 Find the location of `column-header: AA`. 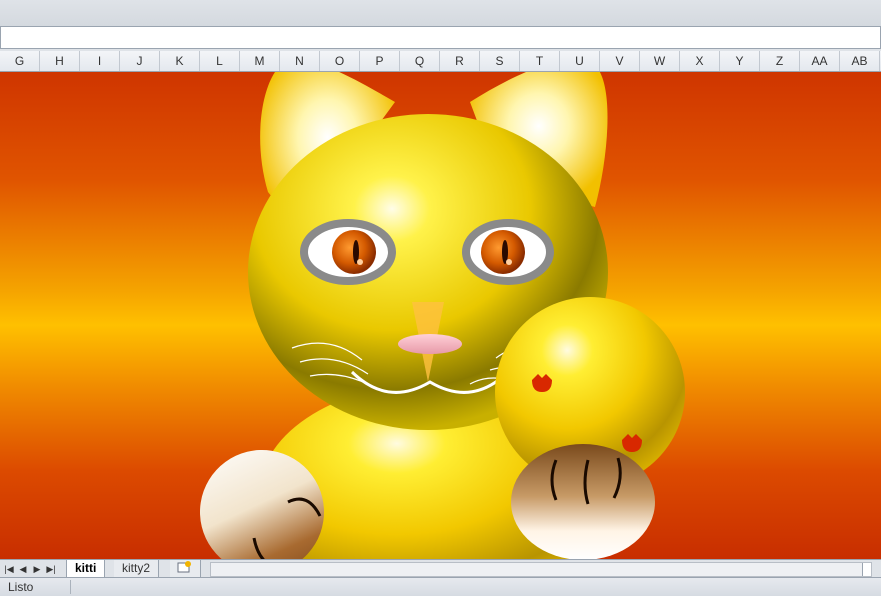

column-header: AA is located at coordinates (820, 61).